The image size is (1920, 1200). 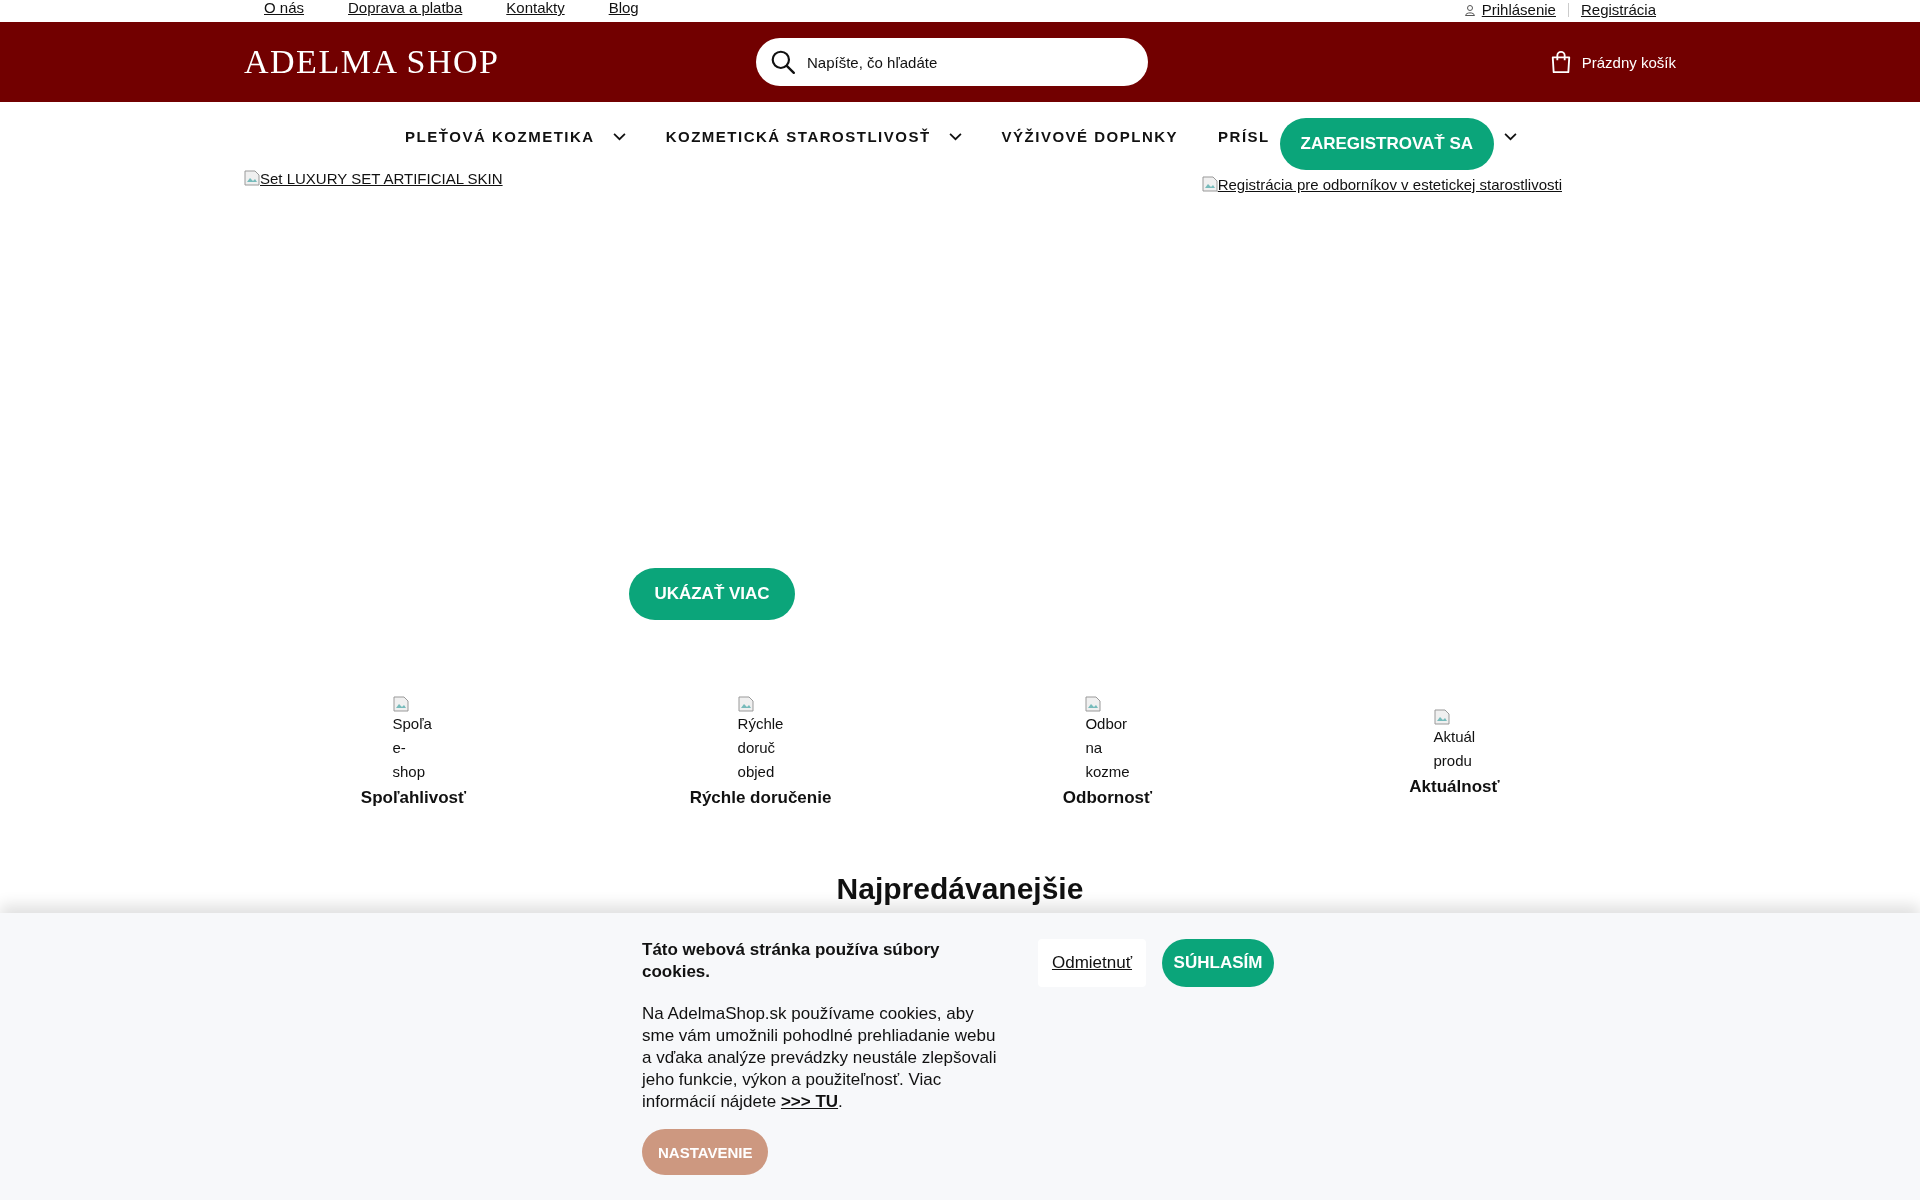 What do you see at coordinates (1518, 10) in the screenshot?
I see `account-link: Prihlásenie` at bounding box center [1518, 10].